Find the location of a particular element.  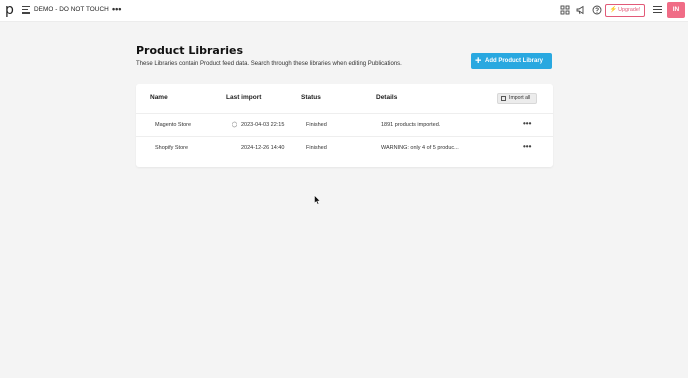

mouse-cursor-icon is located at coordinates (317, 200).